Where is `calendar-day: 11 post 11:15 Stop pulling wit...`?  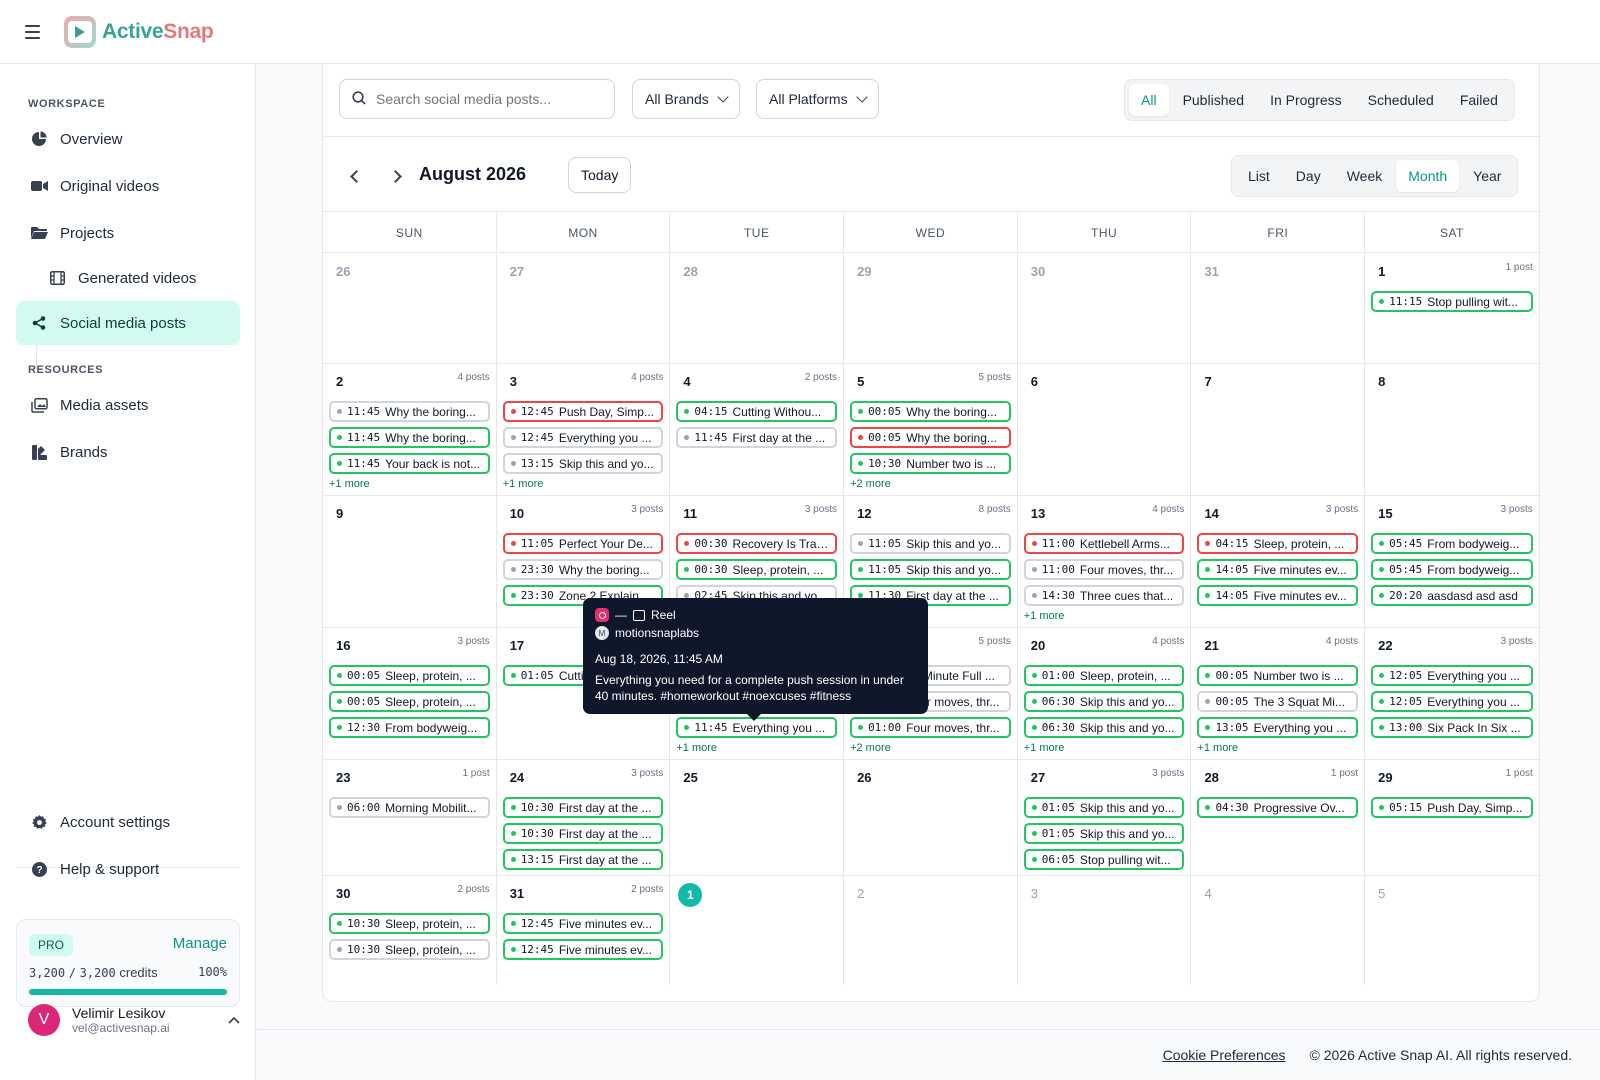 calendar-day: 11 post 11:15 Stop pulling wit... is located at coordinates (1452, 308).